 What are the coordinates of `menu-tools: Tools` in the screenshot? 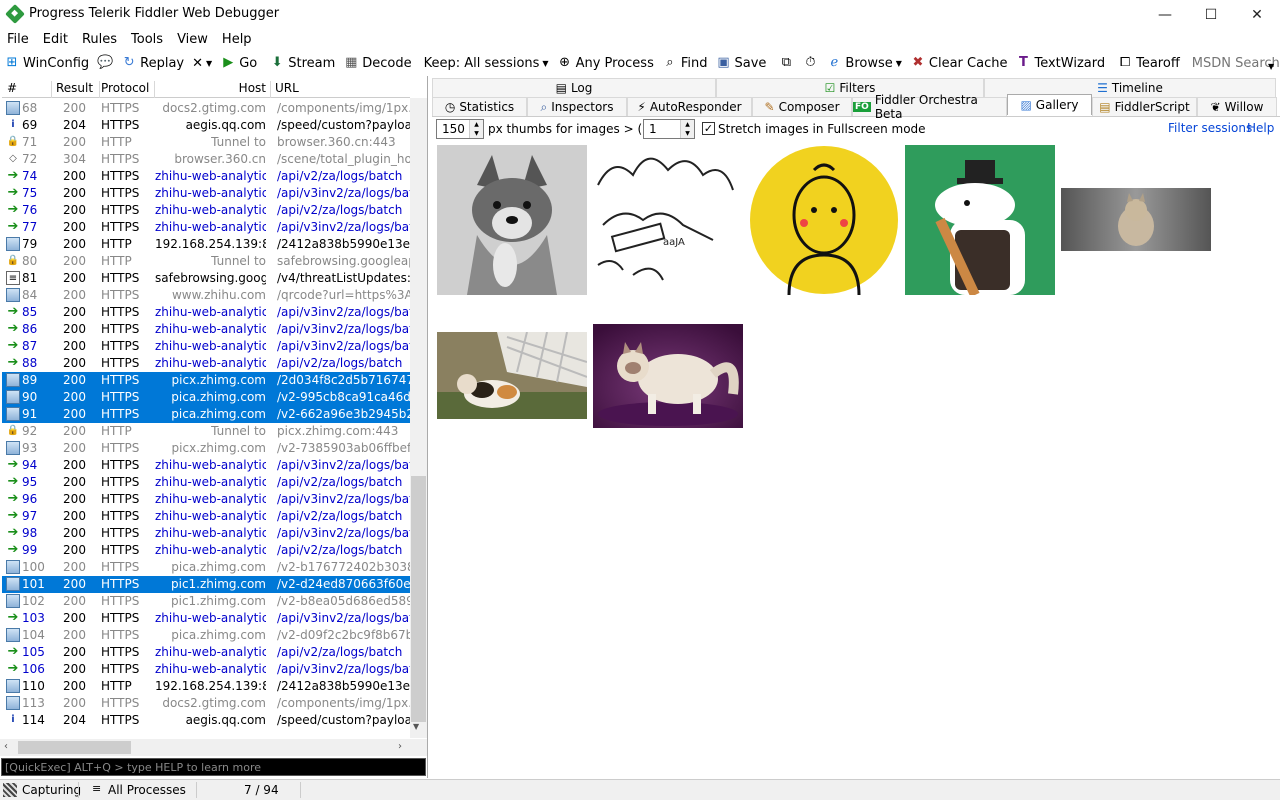 It's located at (147, 40).